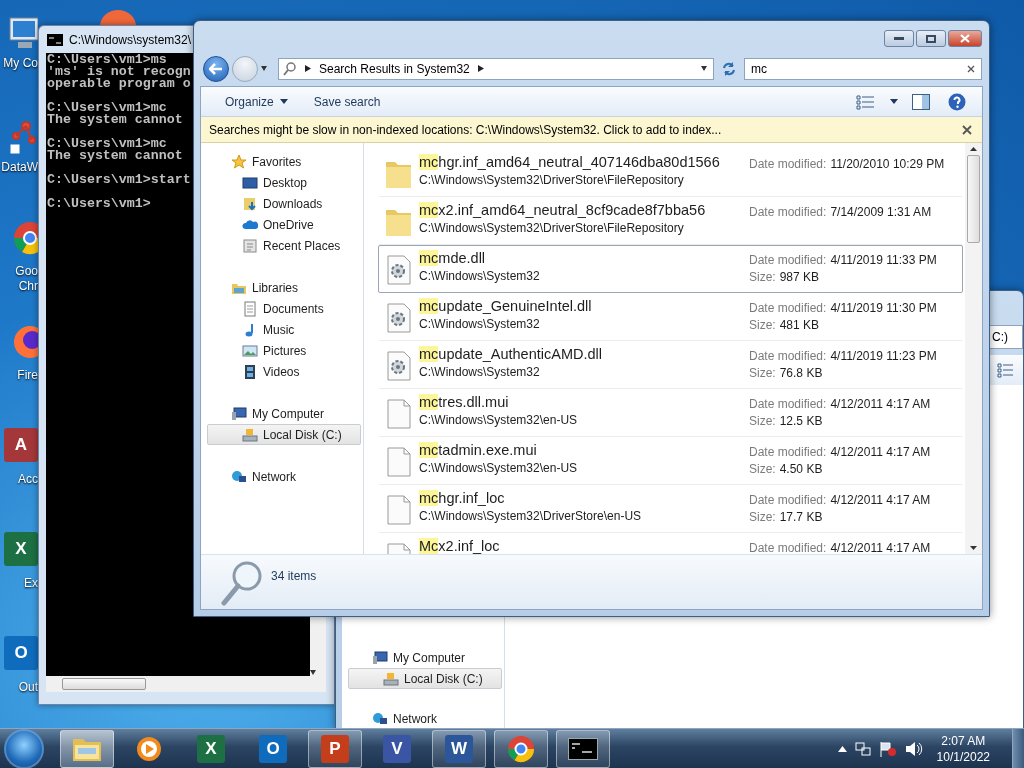 This screenshot has width=1024, height=768. Describe the element at coordinates (459, 748) in the screenshot. I see `taskbar-button: W` at that location.